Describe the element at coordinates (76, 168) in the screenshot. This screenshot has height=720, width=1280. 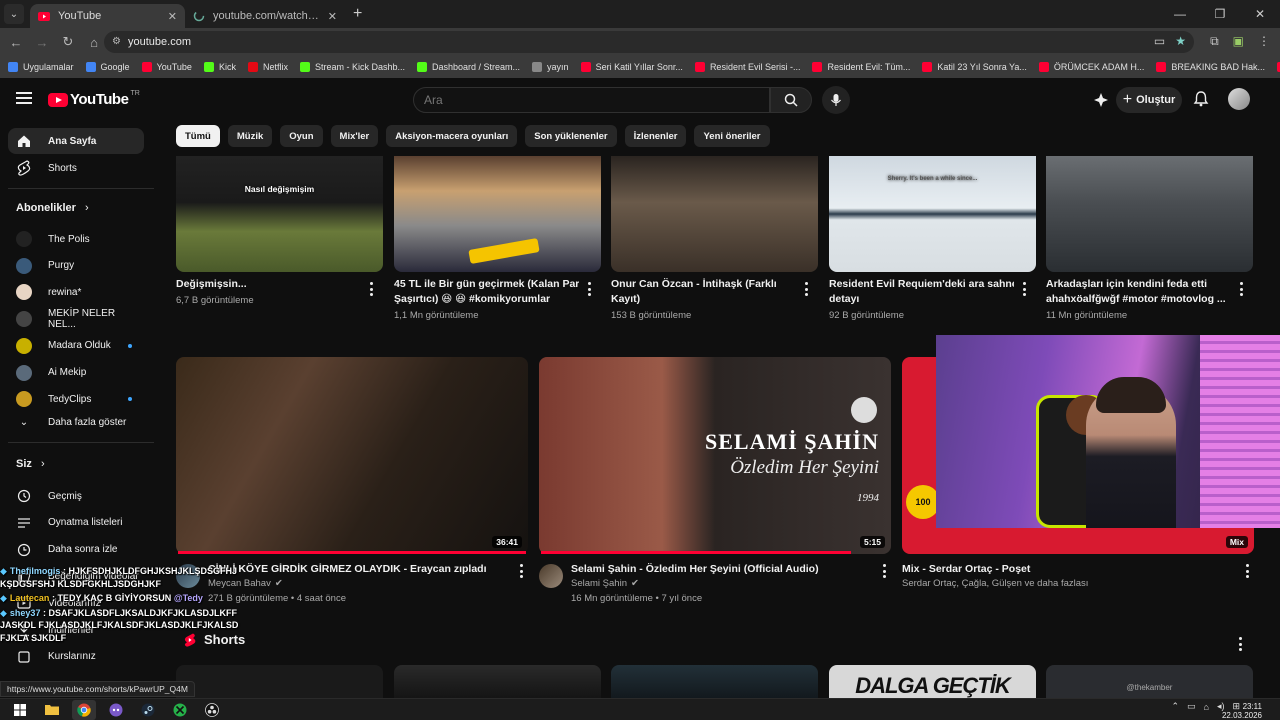
I see `sidebar-item-shorts: Shorts` at that location.